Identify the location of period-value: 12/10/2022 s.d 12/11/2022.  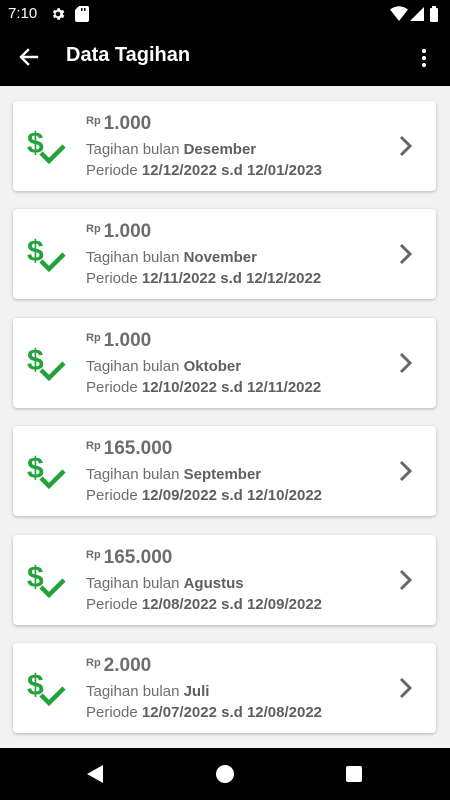
(231, 387).